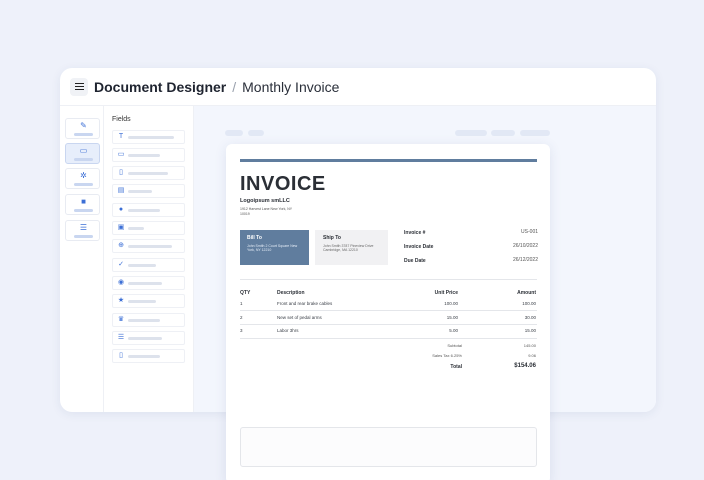 The height and width of the screenshot is (480, 704). What do you see at coordinates (121, 300) in the screenshot?
I see `star-icon: ★` at bounding box center [121, 300].